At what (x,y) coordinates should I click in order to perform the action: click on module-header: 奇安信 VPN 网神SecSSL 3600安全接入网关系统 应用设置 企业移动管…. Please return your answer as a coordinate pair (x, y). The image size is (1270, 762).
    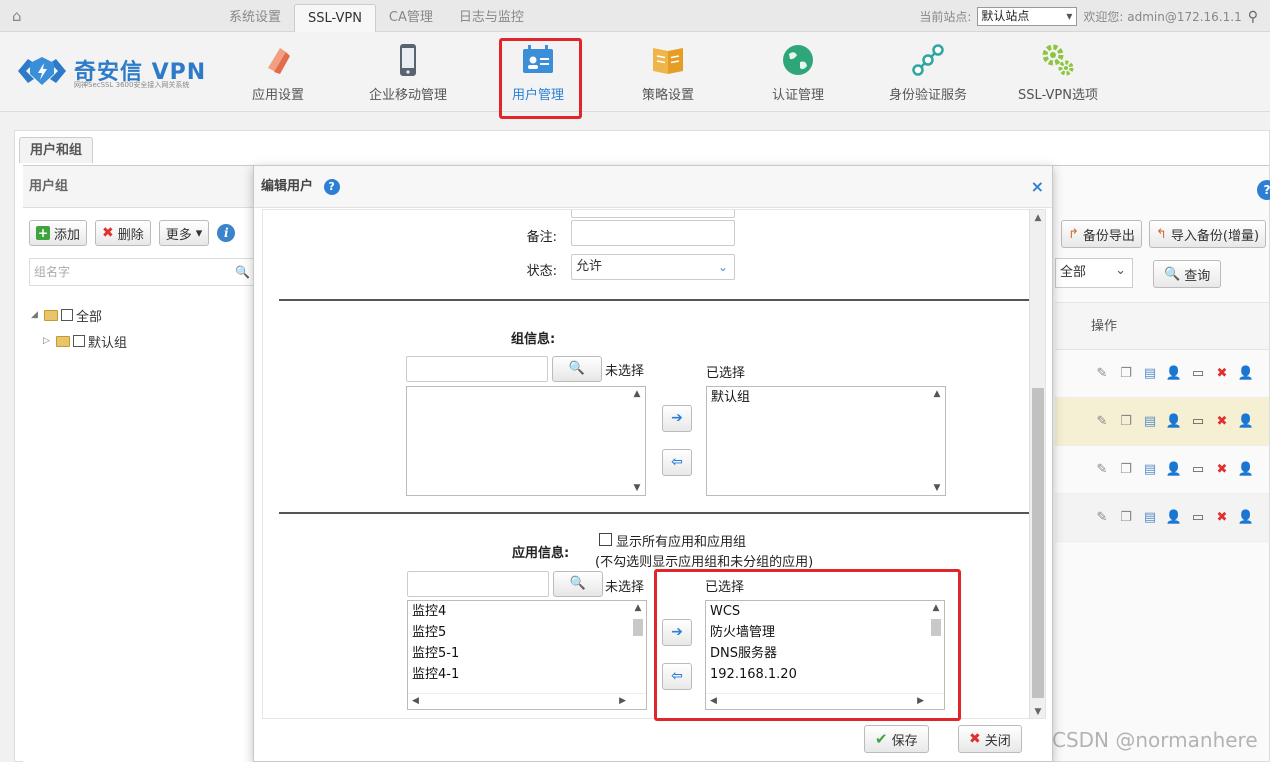
    Looking at the image, I should click on (635, 72).